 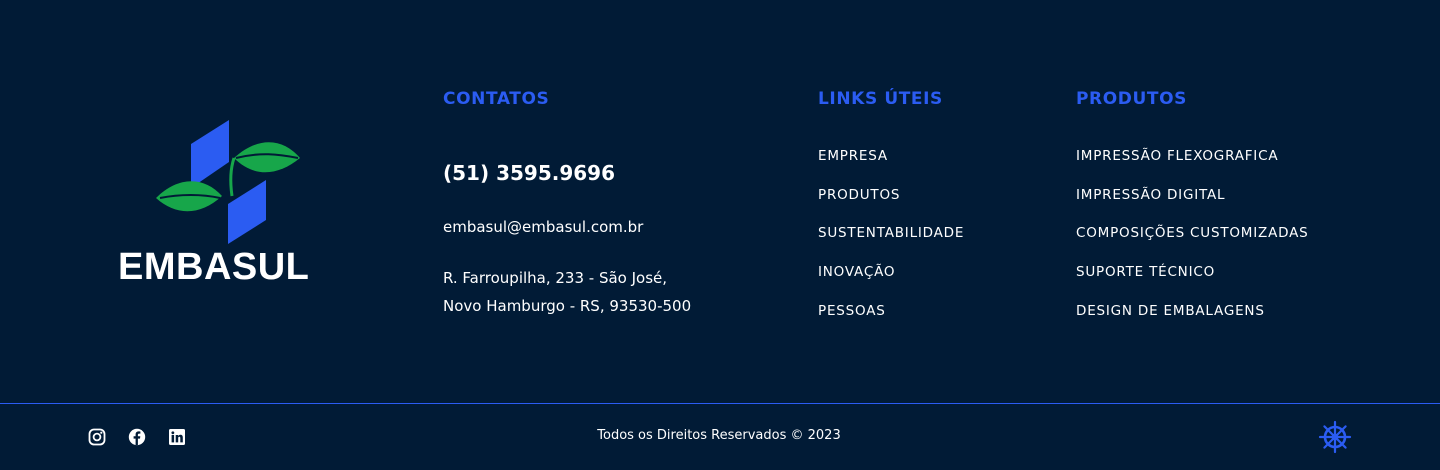 What do you see at coordinates (1192, 166) in the screenshot?
I see `link-impressao-flexografica: IMPRESSÃO FLEXOGRAFICA` at bounding box center [1192, 166].